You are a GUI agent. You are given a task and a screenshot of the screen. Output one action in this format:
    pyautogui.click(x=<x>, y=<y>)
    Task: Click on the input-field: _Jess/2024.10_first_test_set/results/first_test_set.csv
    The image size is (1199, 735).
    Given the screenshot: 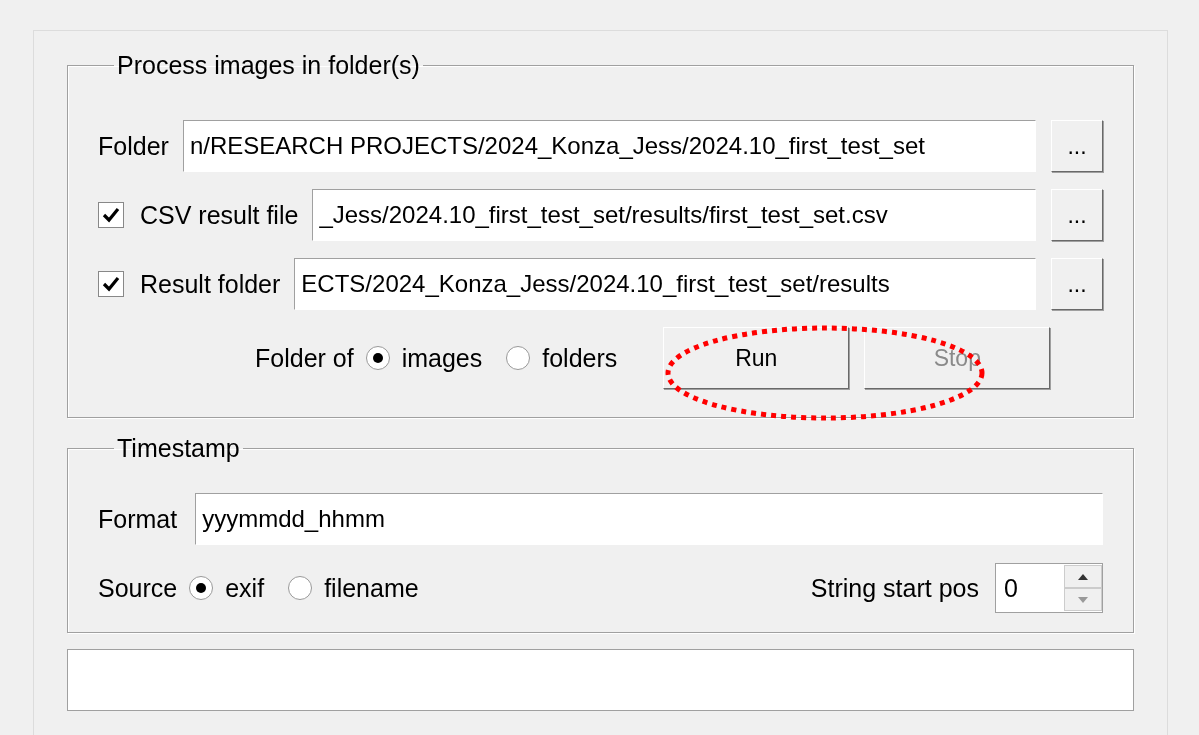 What is the action you would take?
    pyautogui.click(x=674, y=215)
    